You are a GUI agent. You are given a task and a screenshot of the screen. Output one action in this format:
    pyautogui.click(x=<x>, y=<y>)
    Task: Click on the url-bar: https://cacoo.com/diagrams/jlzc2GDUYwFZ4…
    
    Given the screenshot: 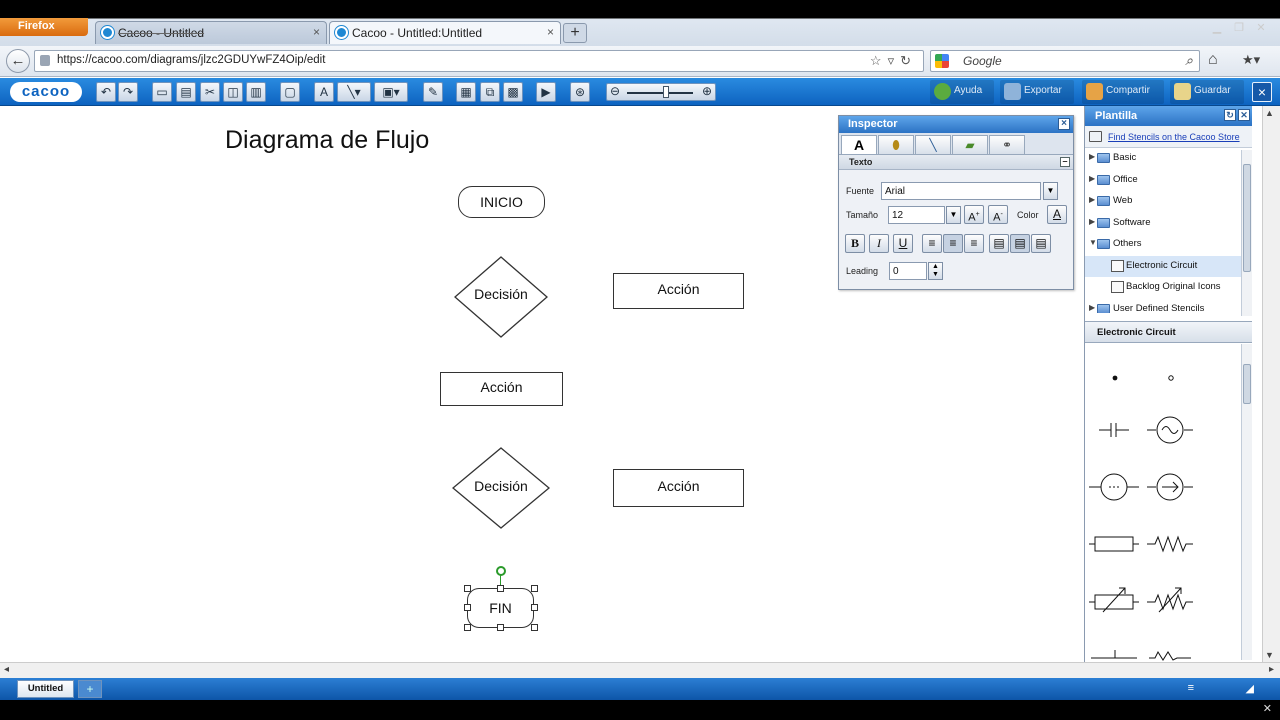 What is the action you would take?
    pyautogui.click(x=479, y=61)
    